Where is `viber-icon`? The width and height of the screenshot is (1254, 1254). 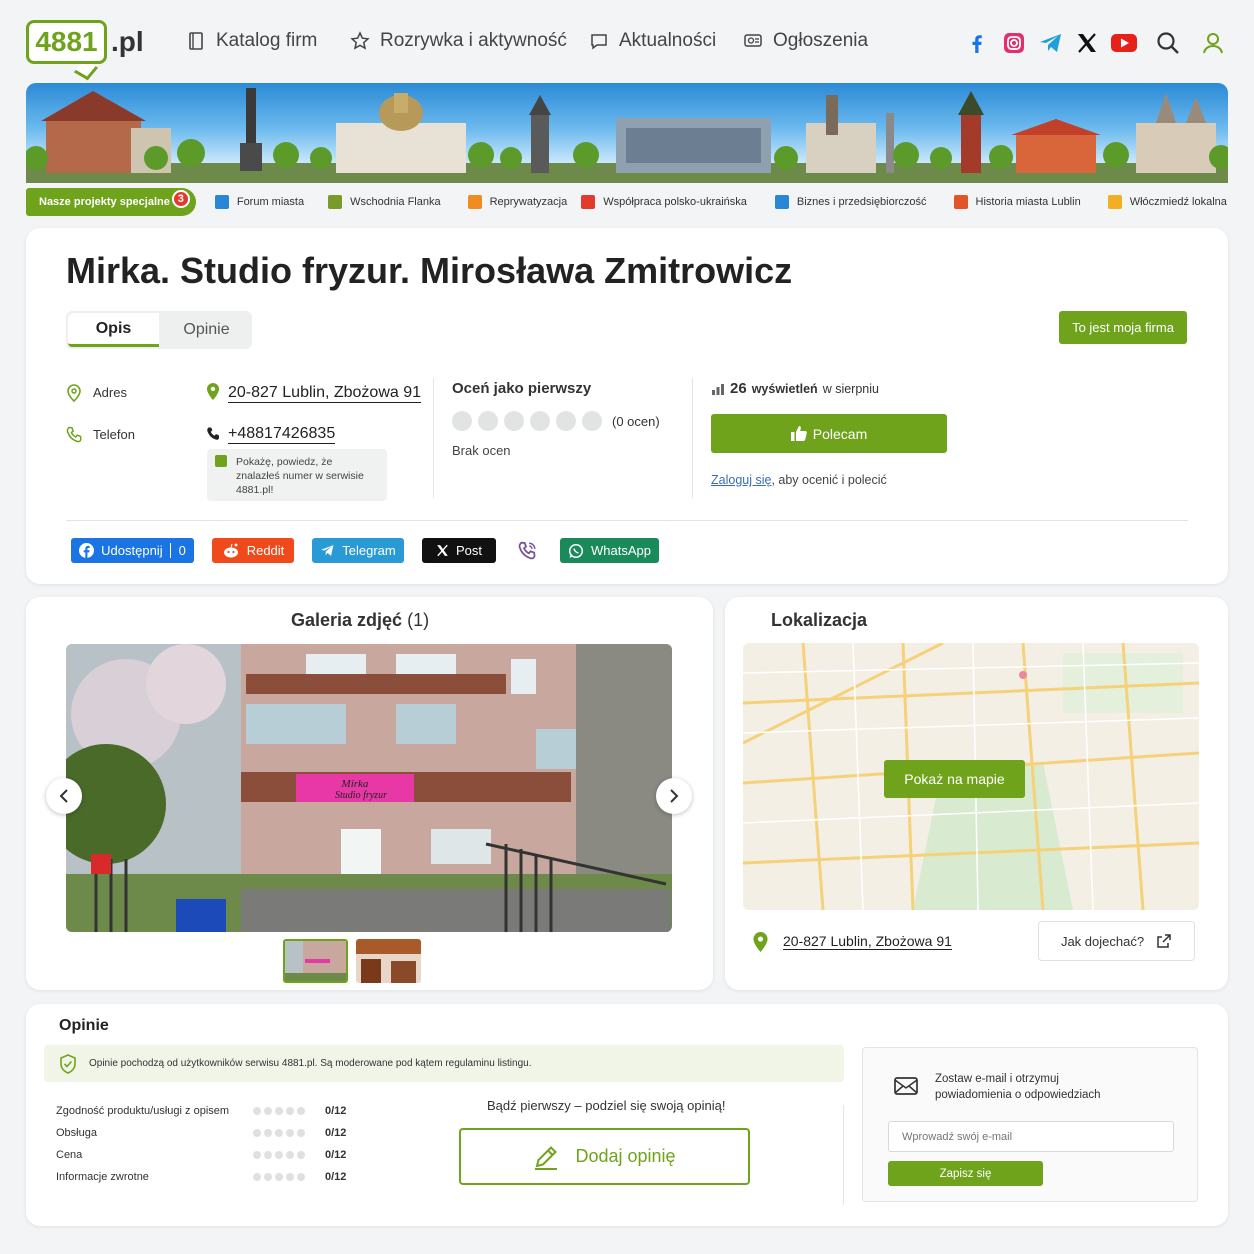 viber-icon is located at coordinates (527, 550).